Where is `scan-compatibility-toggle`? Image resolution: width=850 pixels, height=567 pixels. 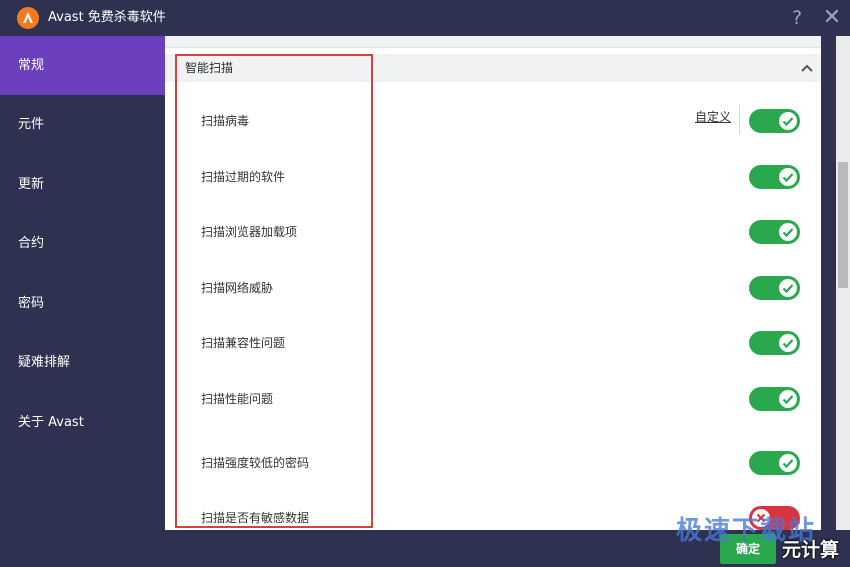
scan-compatibility-toggle is located at coordinates (774, 343).